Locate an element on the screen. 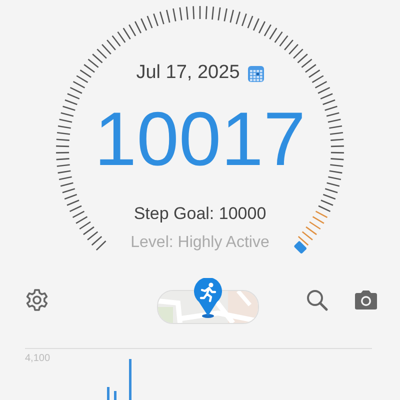  search-icon is located at coordinates (317, 300).